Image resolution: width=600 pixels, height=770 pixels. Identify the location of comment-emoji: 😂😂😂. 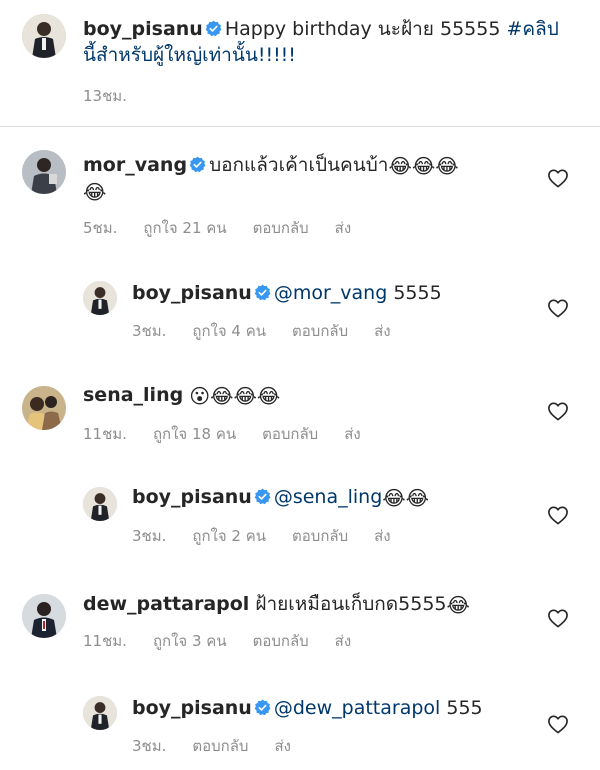
(423, 166).